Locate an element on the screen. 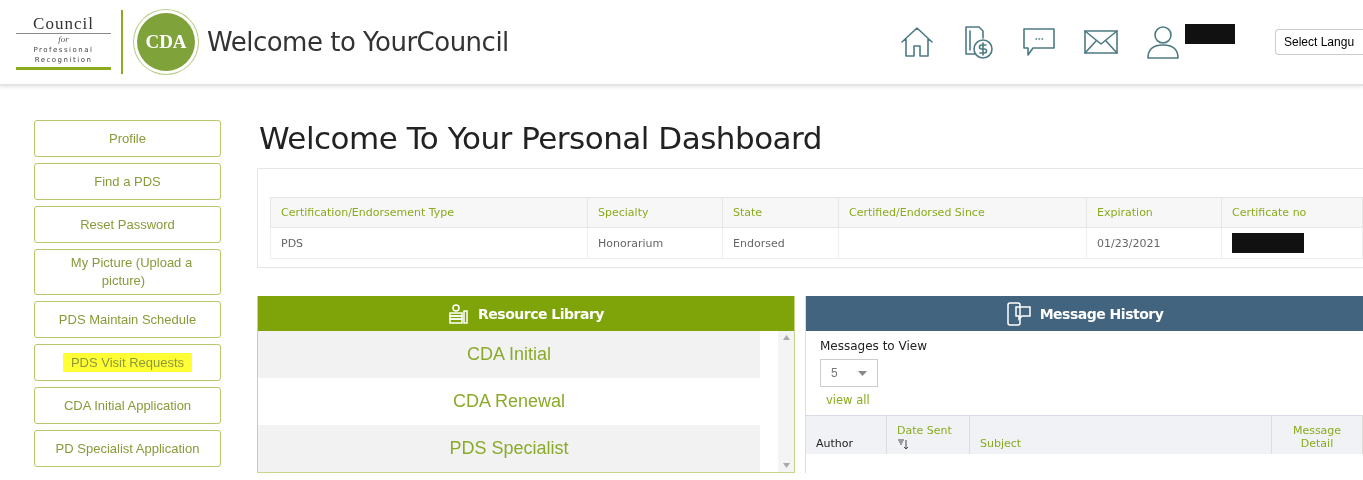 The height and width of the screenshot is (480, 1363). home-icon is located at coordinates (917, 42).